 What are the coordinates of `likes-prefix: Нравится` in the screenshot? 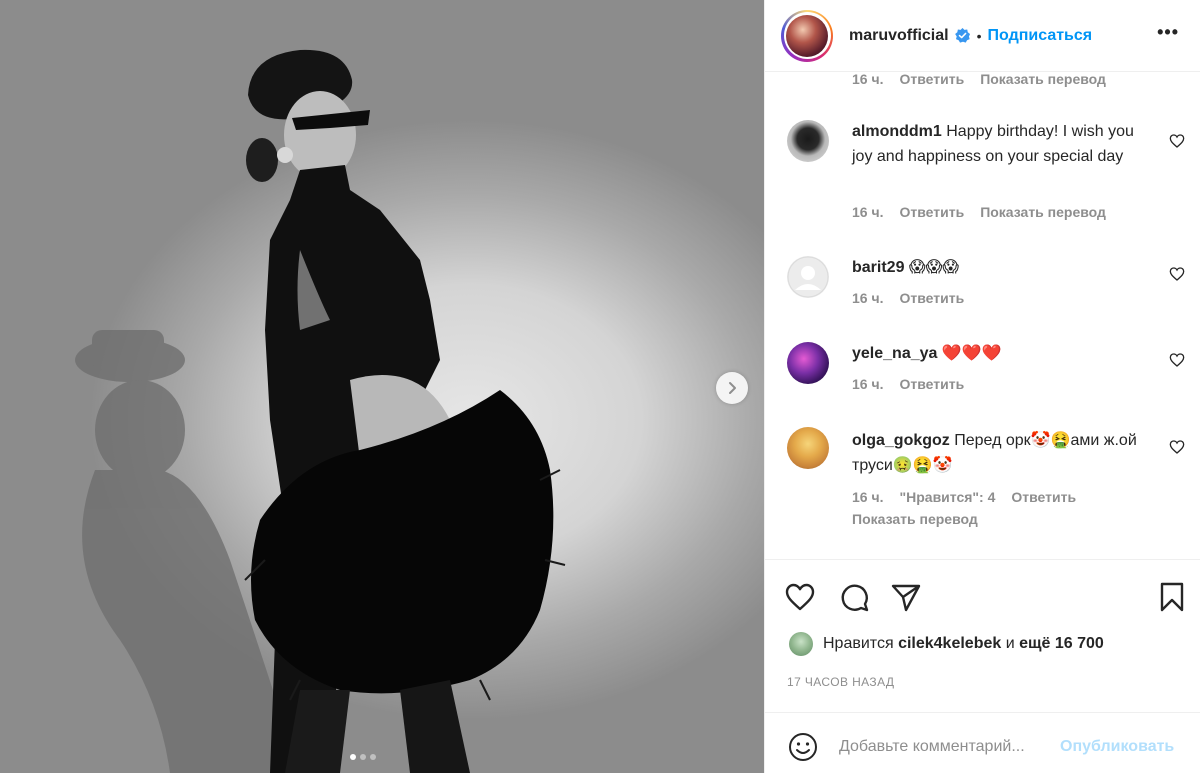 It's located at (858, 643).